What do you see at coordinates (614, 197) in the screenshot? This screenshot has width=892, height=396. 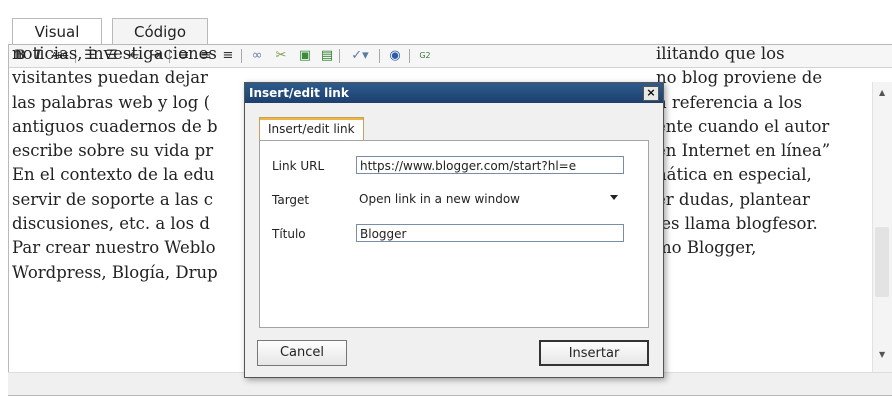 I see `chevron-down-icon` at bounding box center [614, 197].